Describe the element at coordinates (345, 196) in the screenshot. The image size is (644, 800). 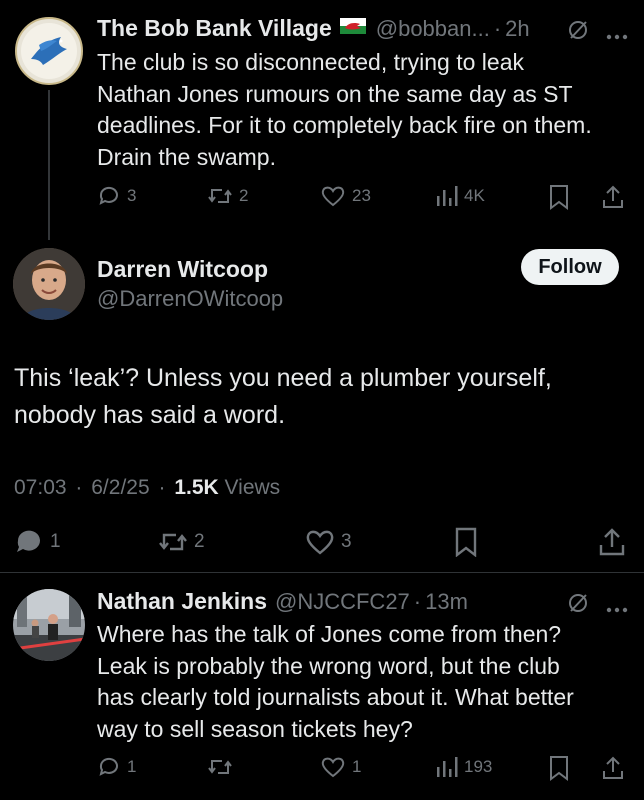
I see `like-button: 23` at that location.